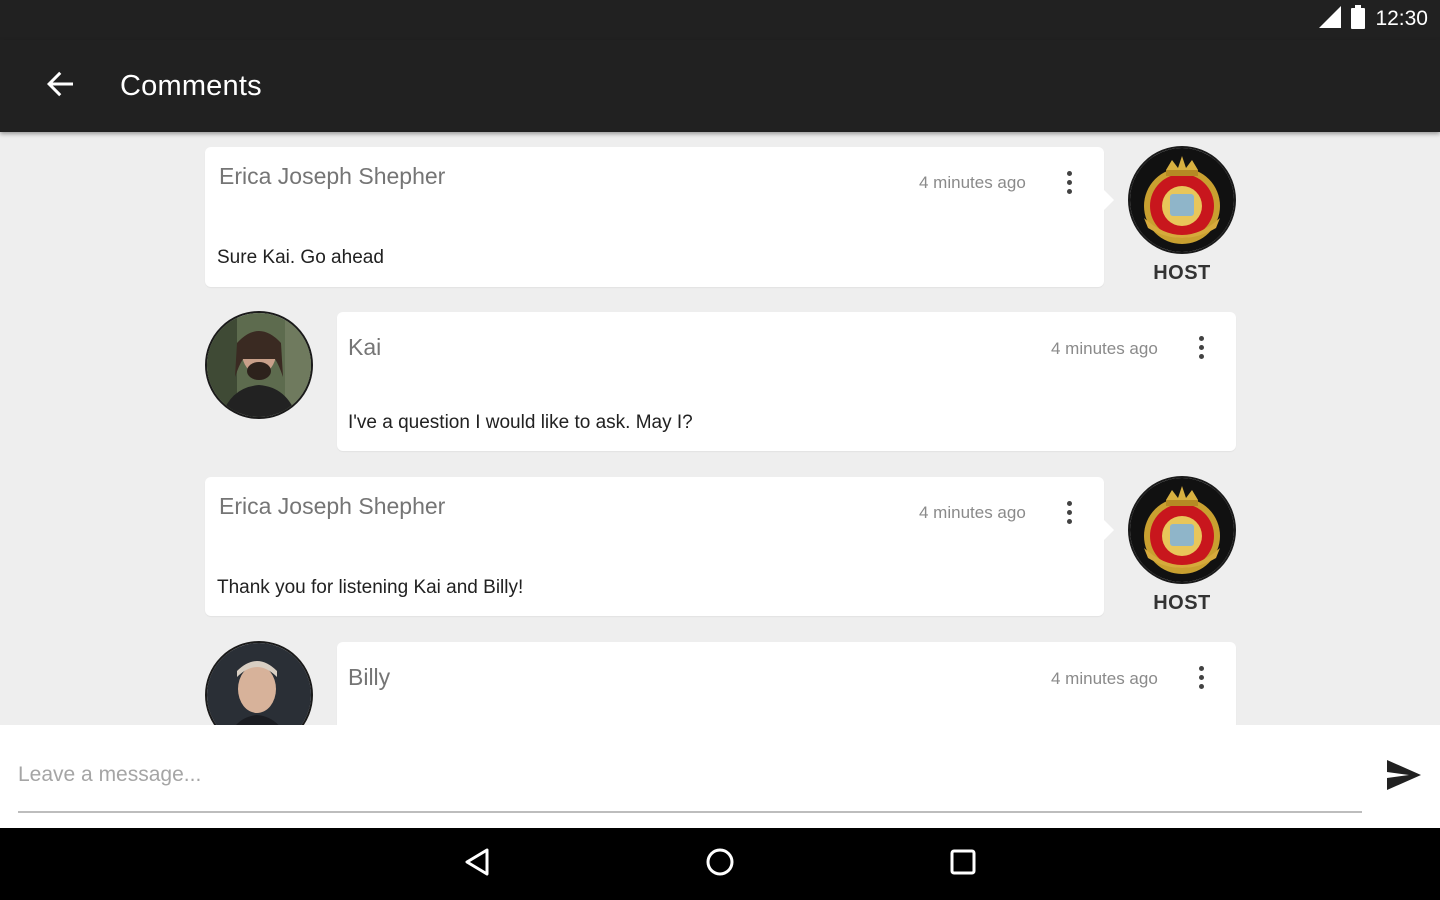 The image size is (1440, 900). I want to click on system-nav-bar, so click(720, 864).